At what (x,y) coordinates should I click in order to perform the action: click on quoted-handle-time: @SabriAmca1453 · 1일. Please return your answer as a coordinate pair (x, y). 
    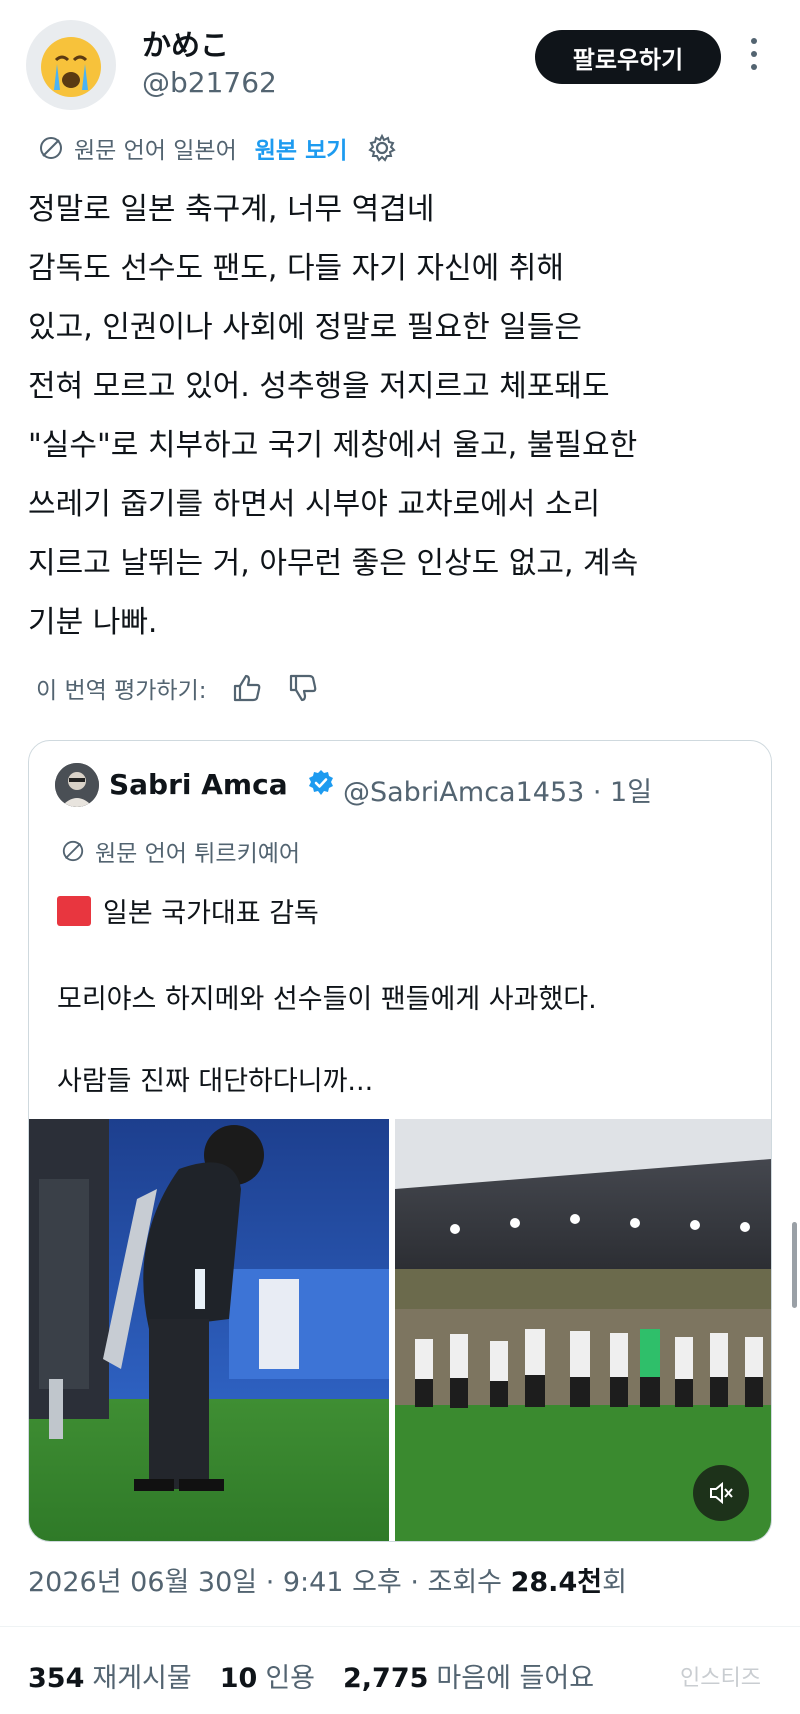
    Looking at the image, I should click on (498, 792).